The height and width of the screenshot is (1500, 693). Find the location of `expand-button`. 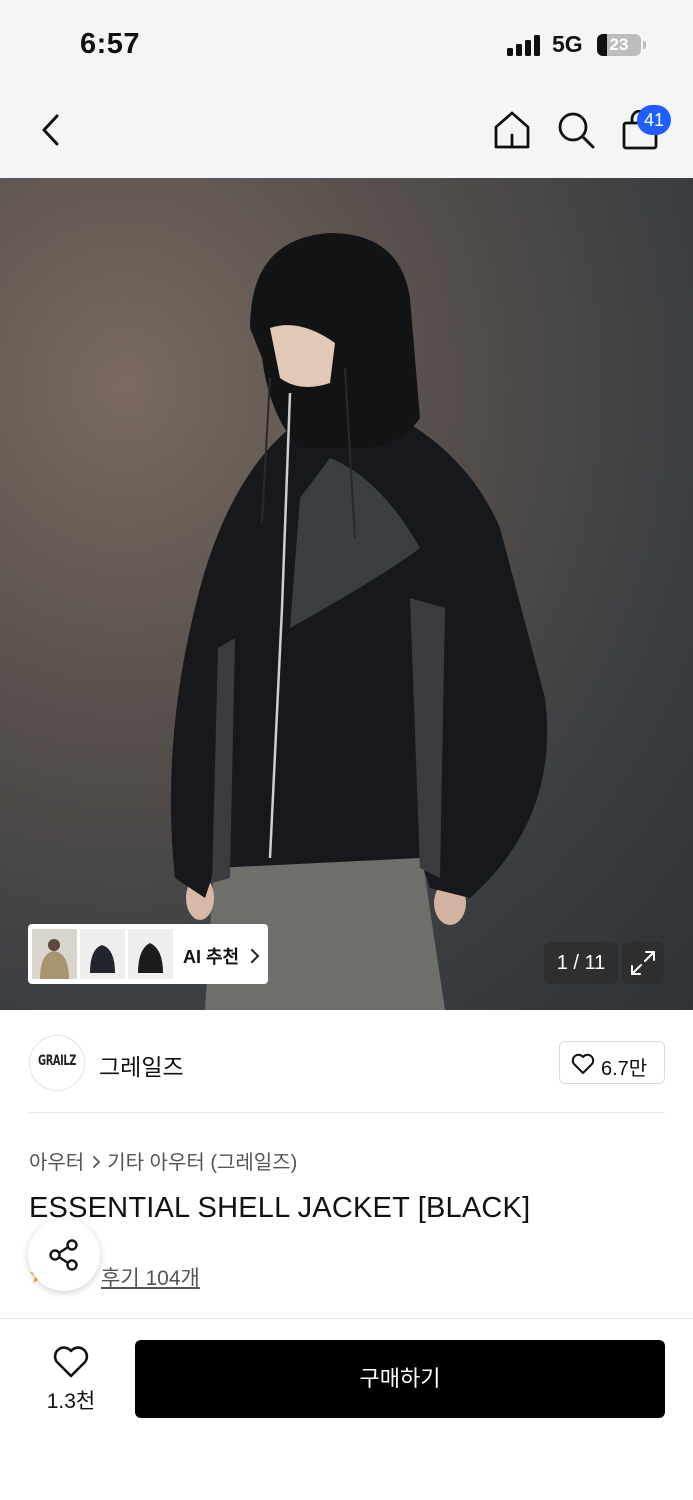

expand-button is located at coordinates (643, 963).